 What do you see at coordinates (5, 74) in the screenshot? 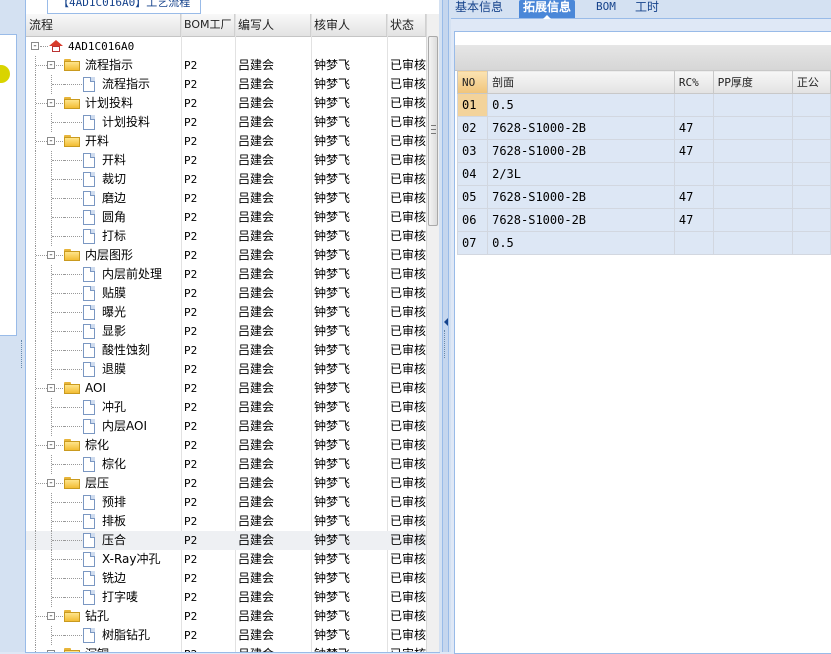
I see `status-dot-icon` at bounding box center [5, 74].